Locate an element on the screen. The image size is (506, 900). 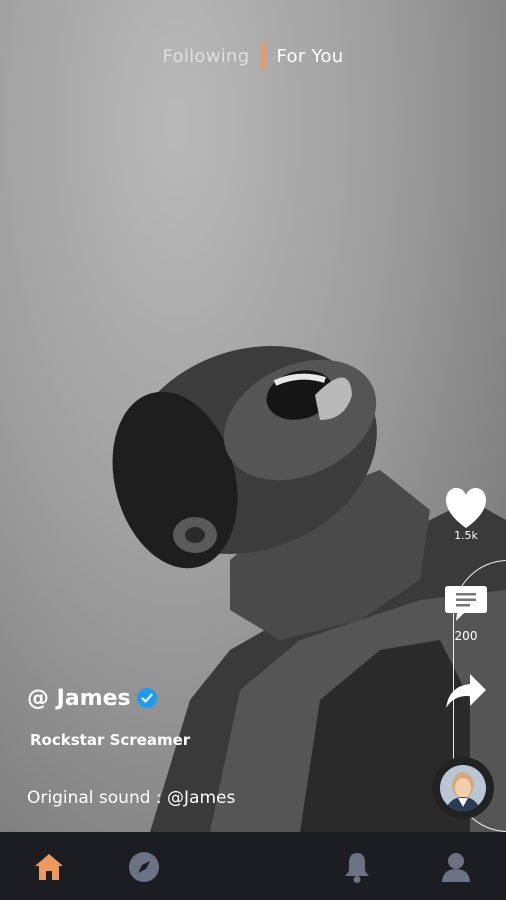
compass-icon is located at coordinates (144, 867).